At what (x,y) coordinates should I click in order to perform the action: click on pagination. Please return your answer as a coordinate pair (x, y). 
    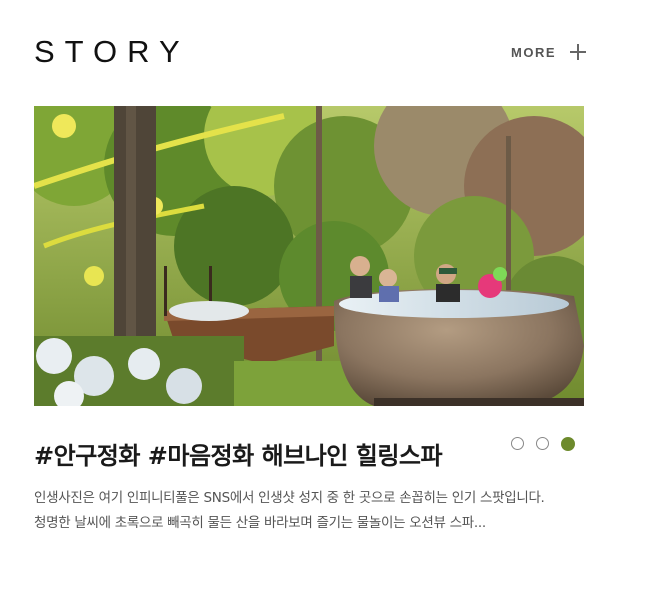
    Looking at the image, I should click on (543, 444).